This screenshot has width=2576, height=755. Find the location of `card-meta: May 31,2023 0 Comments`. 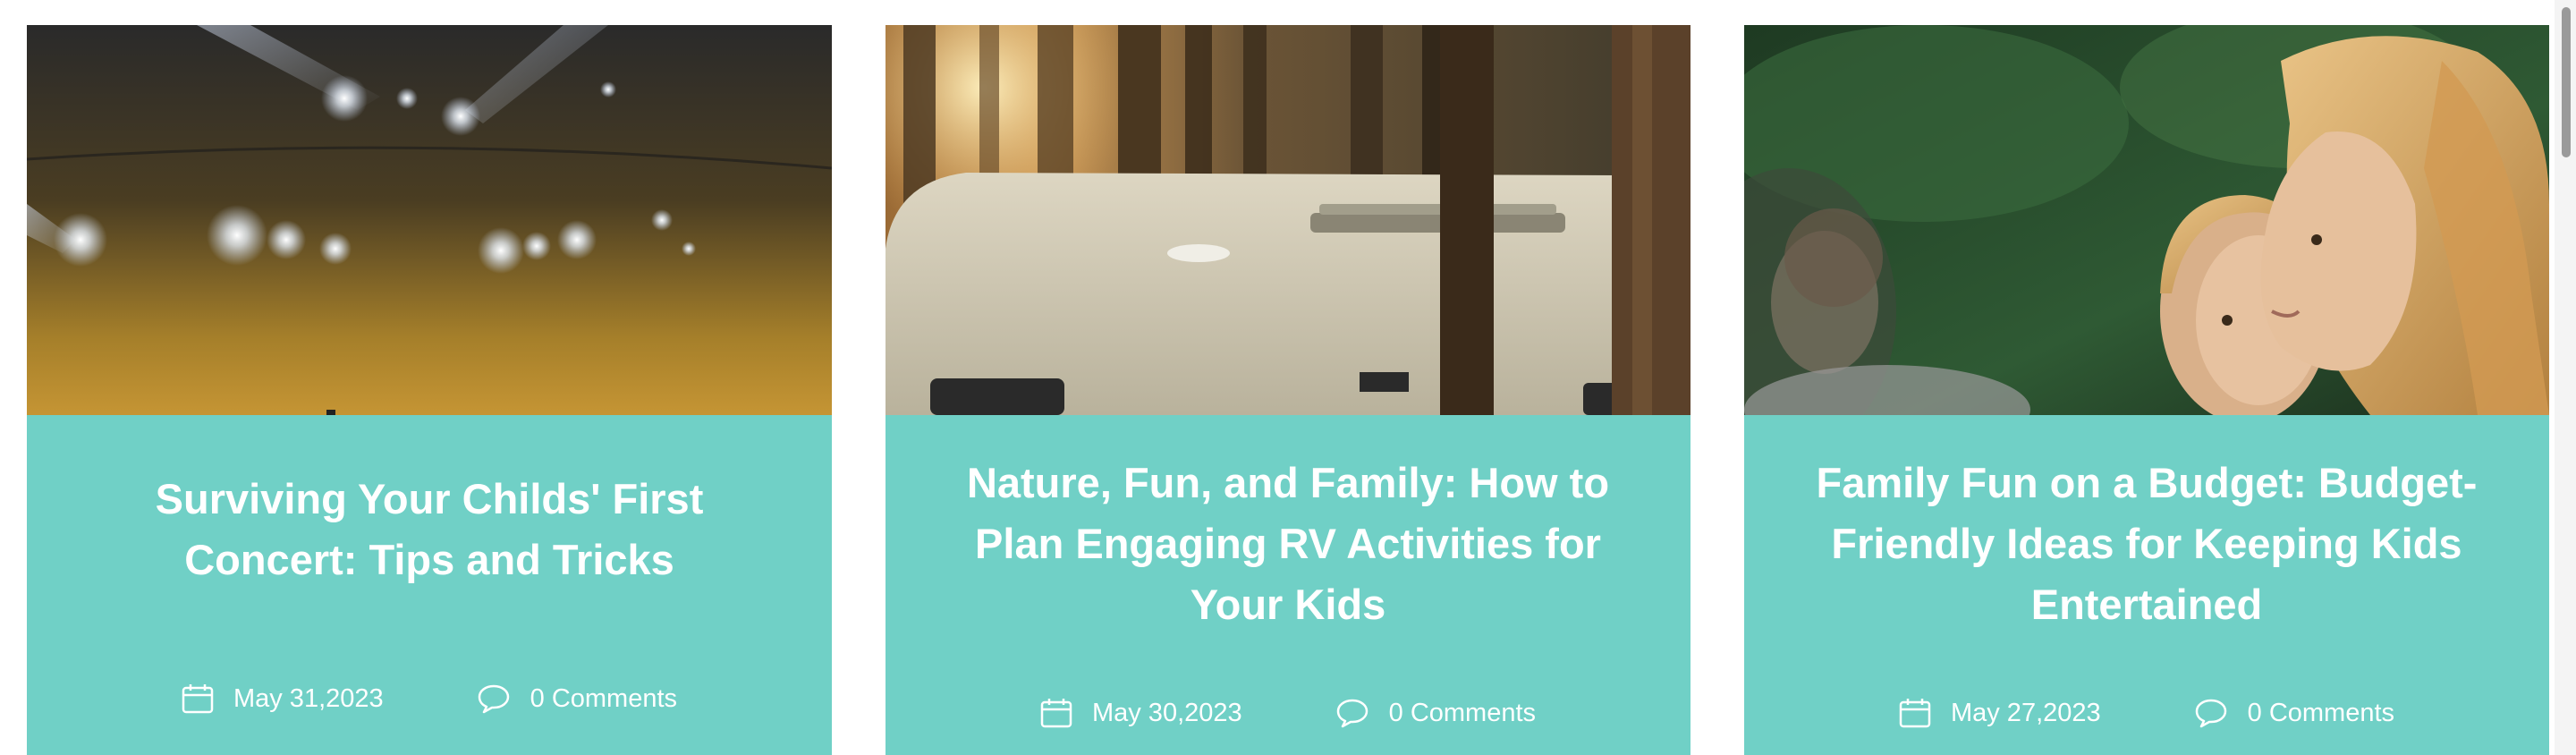

card-meta: May 31,2023 0 Comments is located at coordinates (429, 698).